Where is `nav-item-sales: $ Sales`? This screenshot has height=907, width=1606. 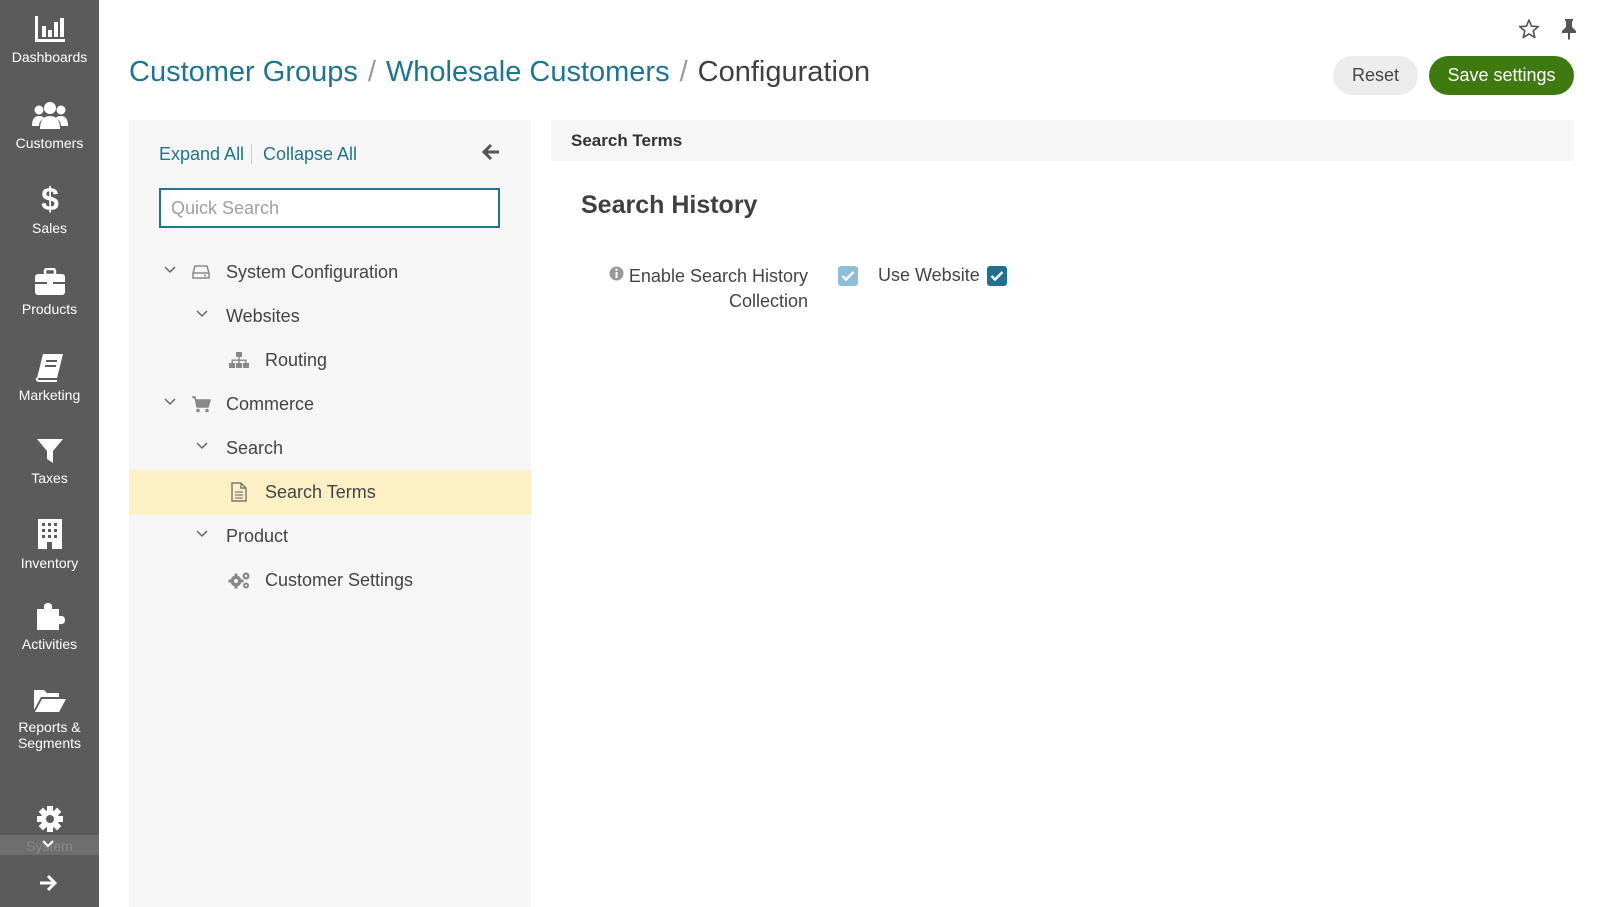 nav-item-sales: $ Sales is located at coordinates (49, 223).